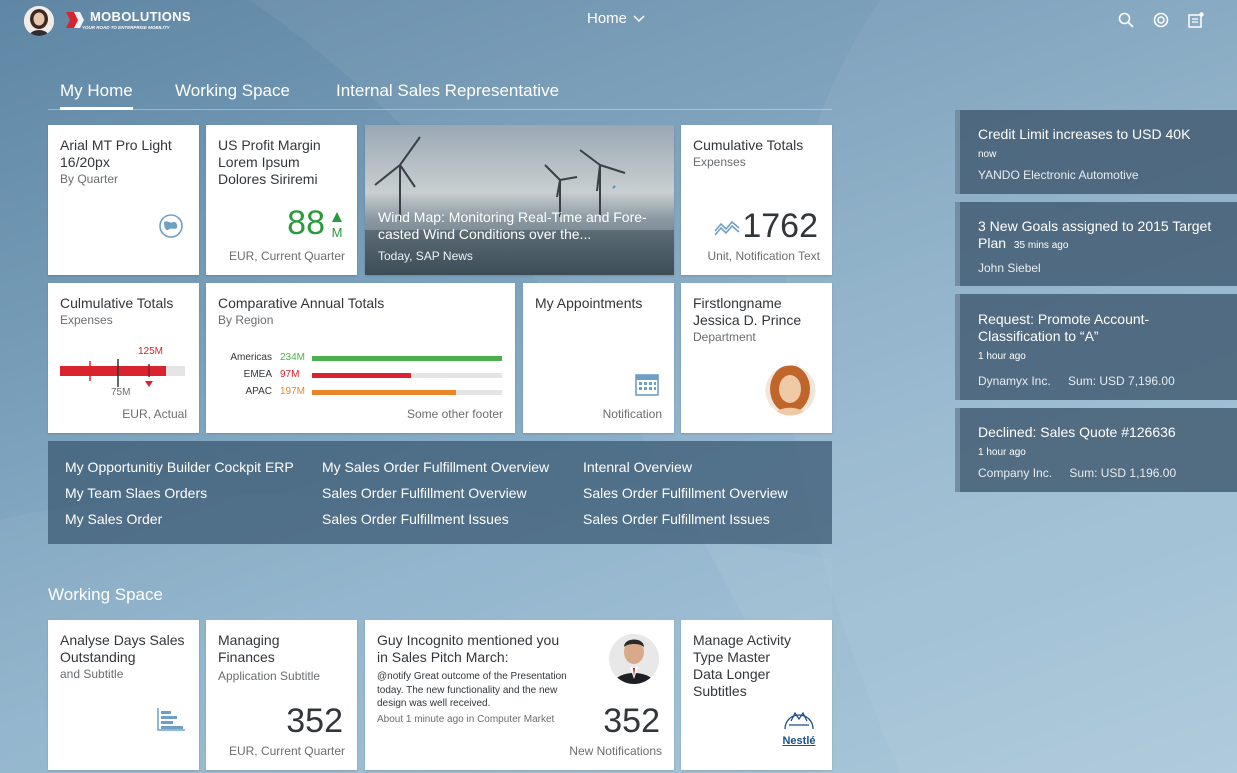 Image resolution: width=1237 pixels, height=773 pixels. Describe the element at coordinates (171, 719) in the screenshot. I see `bar-chart-icon` at that location.